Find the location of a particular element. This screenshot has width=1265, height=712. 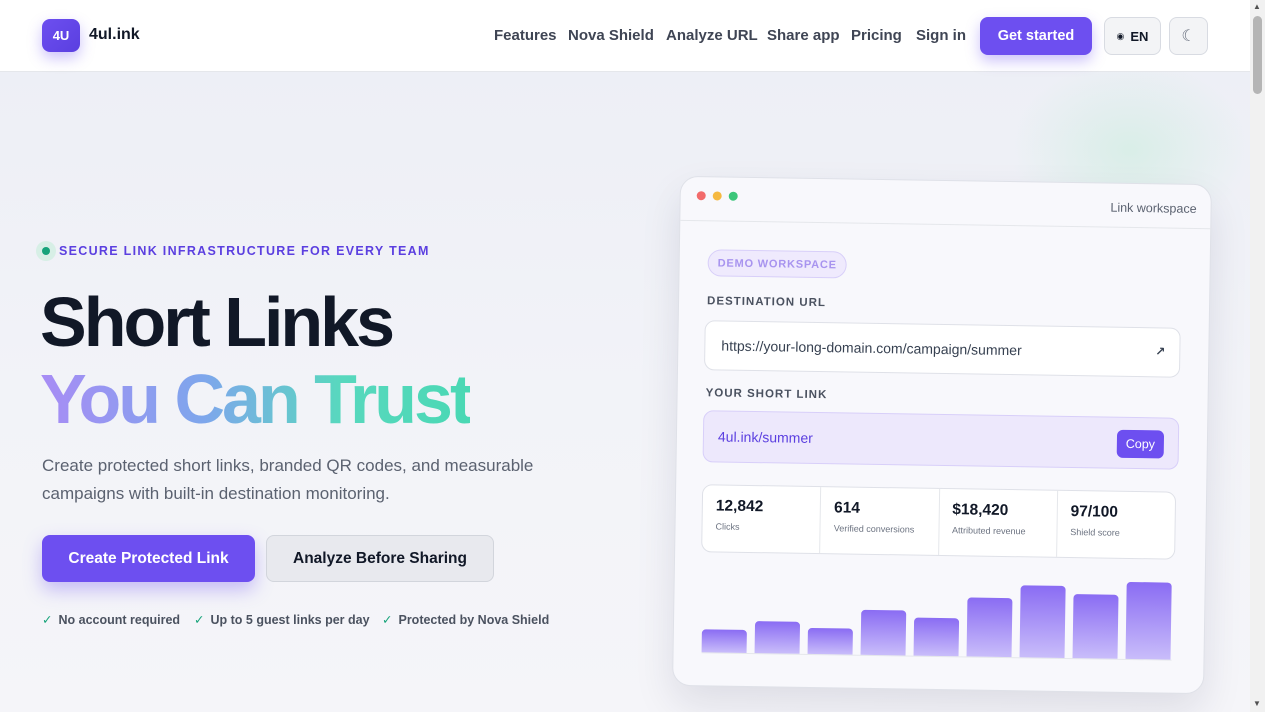

perk-nova-shield: ✓ Protected by Nova Shield is located at coordinates (465, 619).